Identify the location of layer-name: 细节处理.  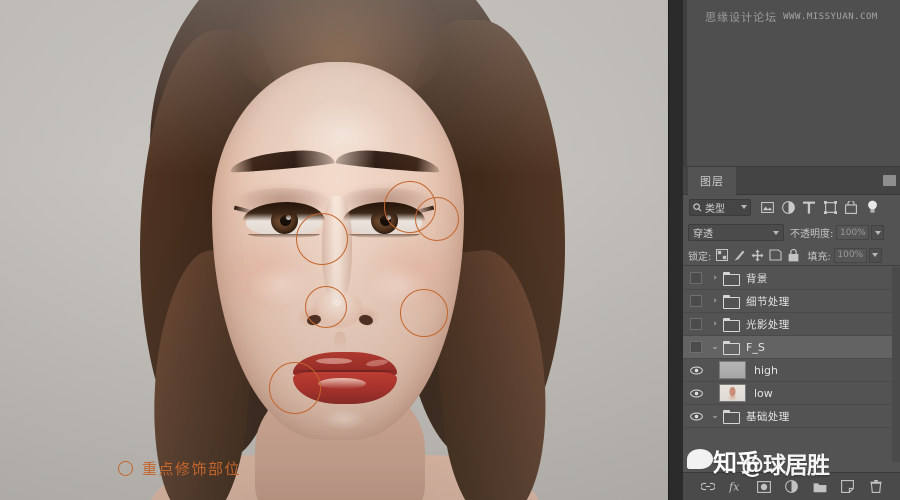
(768, 301).